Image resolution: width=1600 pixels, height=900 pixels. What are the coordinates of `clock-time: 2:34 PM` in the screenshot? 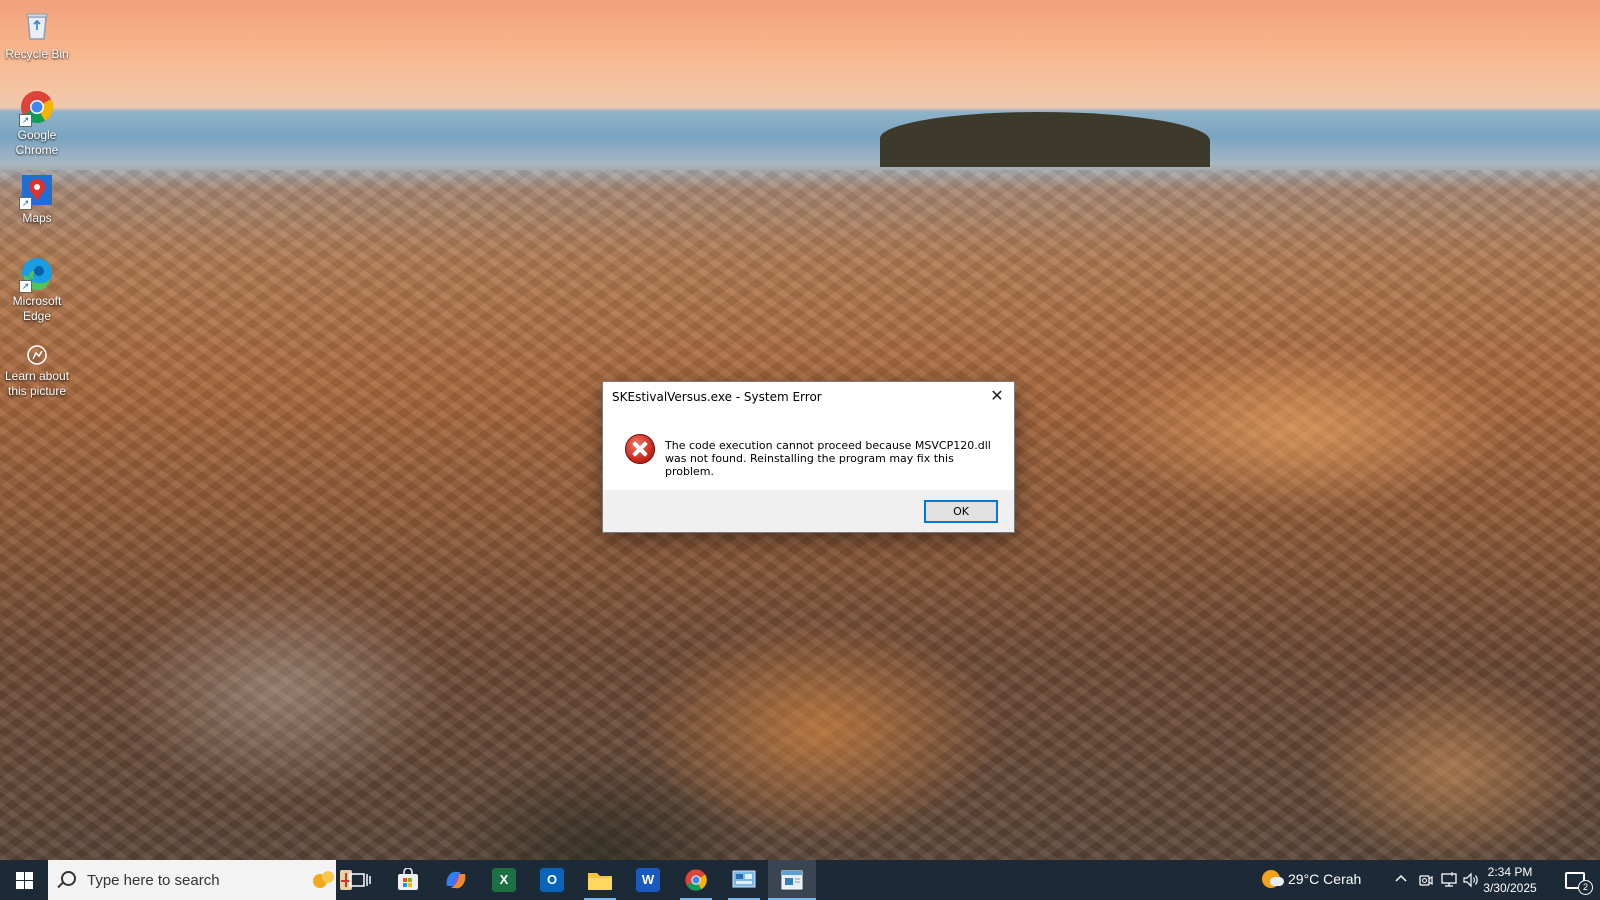 It's located at (1510, 872).